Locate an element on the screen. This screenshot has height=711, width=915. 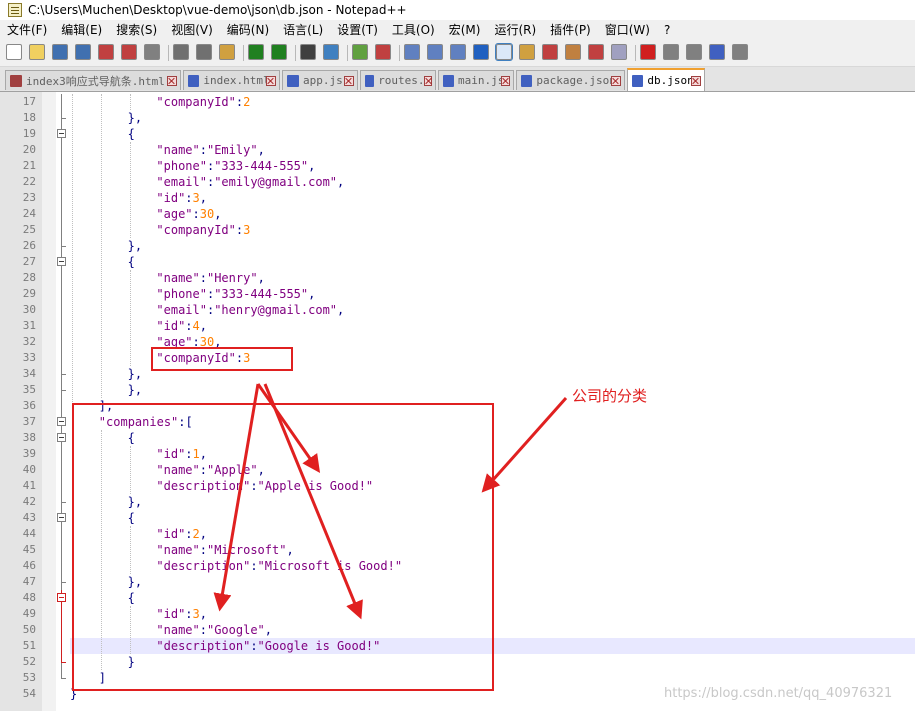
watermark: https://blog.csdn.net/qq_40976321 is located at coordinates (778, 693).